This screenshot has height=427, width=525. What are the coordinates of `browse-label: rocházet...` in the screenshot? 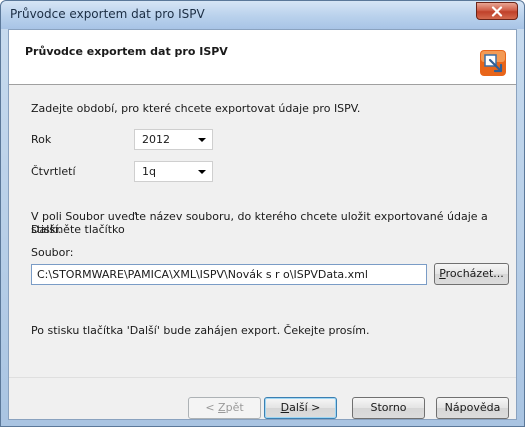 It's located at (474, 273).